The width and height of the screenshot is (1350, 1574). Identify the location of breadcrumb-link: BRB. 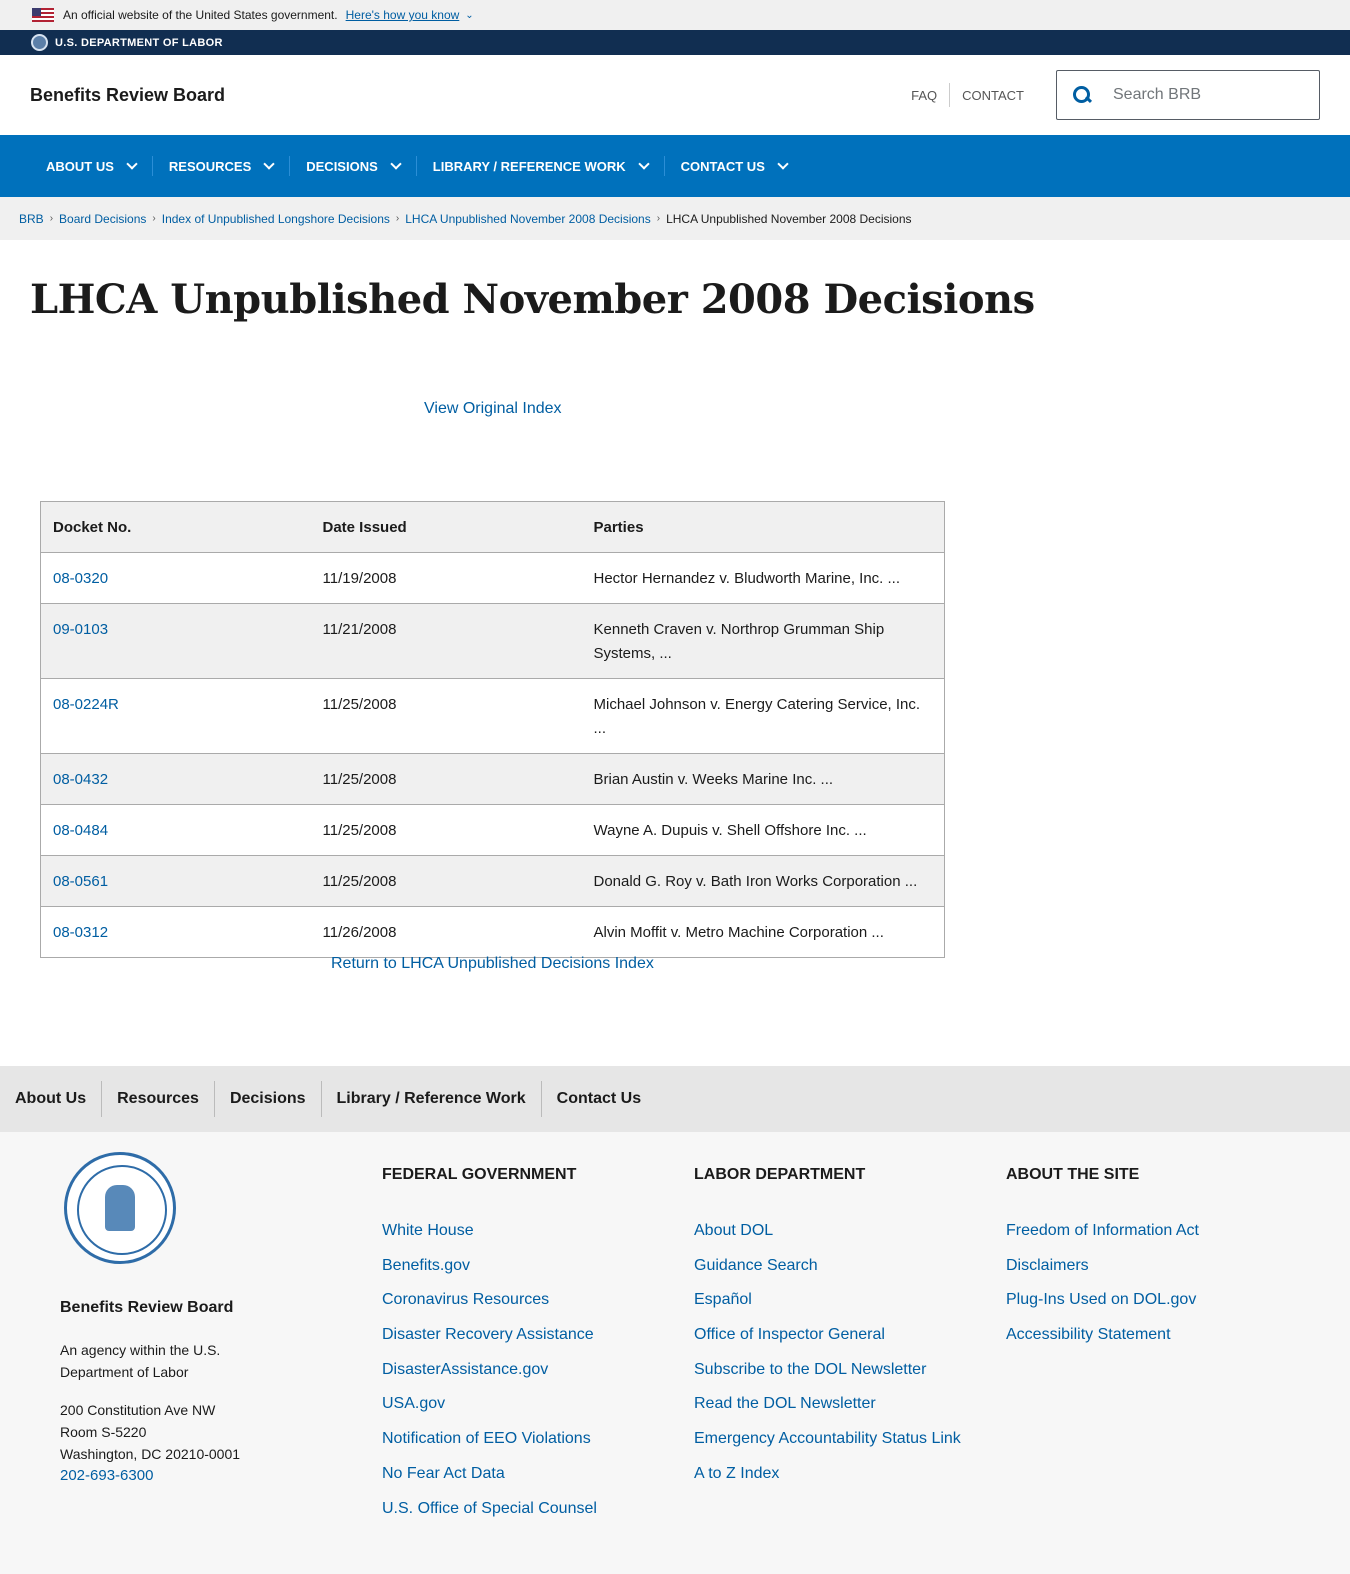
(31, 219).